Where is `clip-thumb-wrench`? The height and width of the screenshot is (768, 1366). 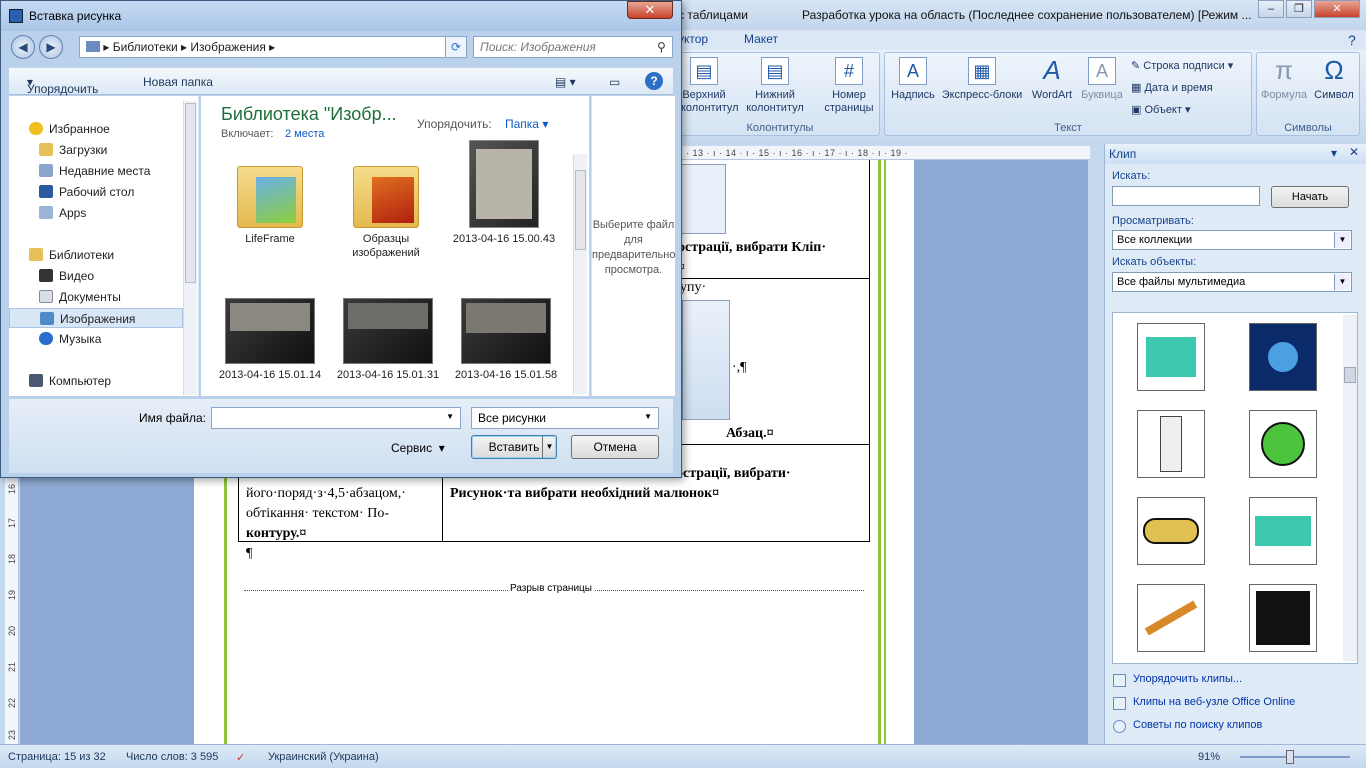 clip-thumb-wrench is located at coordinates (1171, 618).